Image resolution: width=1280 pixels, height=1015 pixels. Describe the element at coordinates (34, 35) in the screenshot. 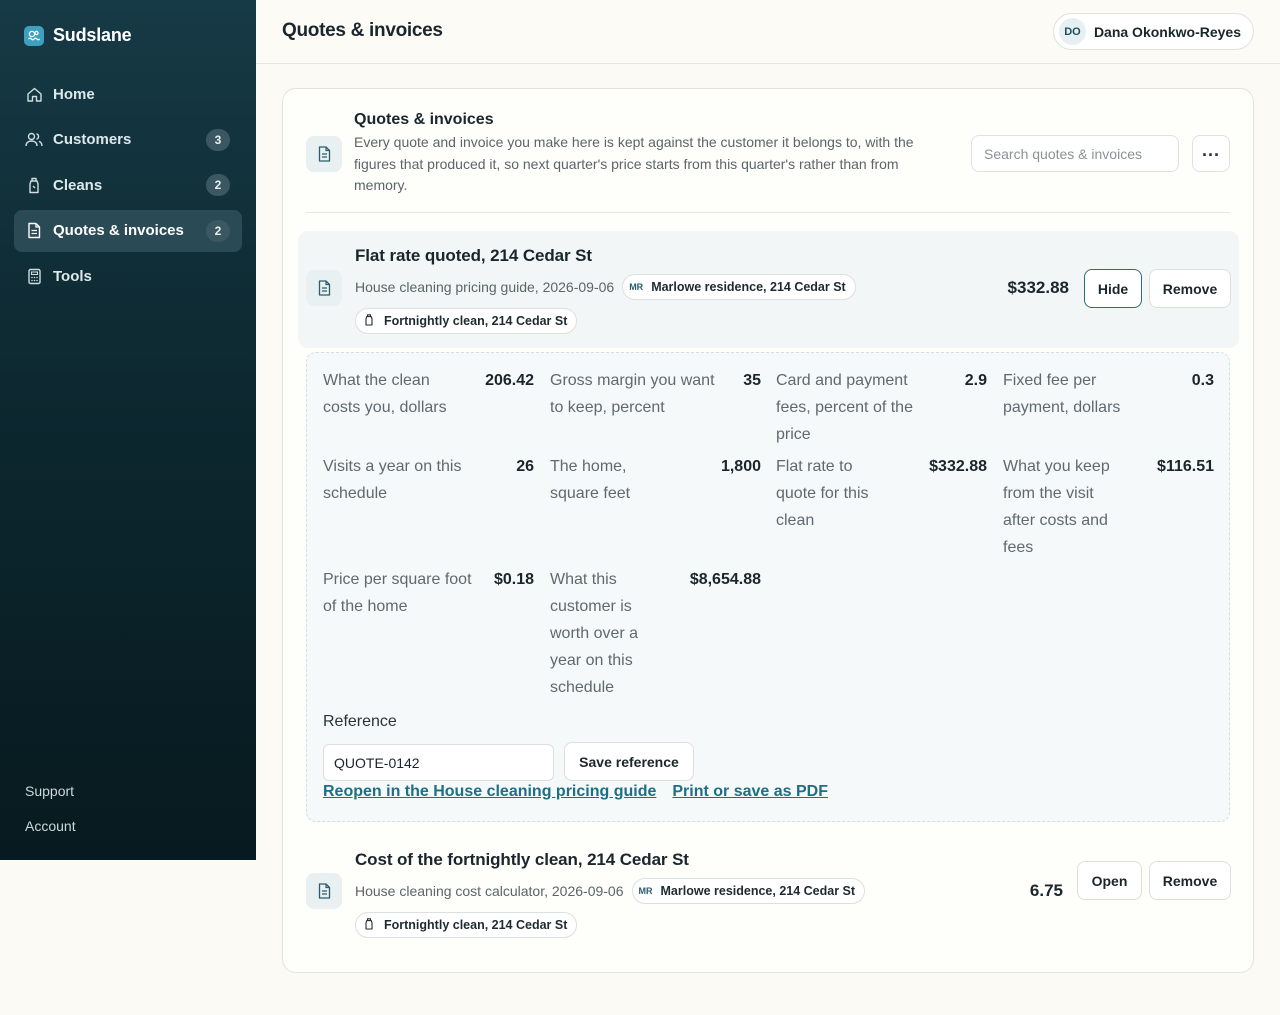

I see `sudslane-logo-icon` at that location.